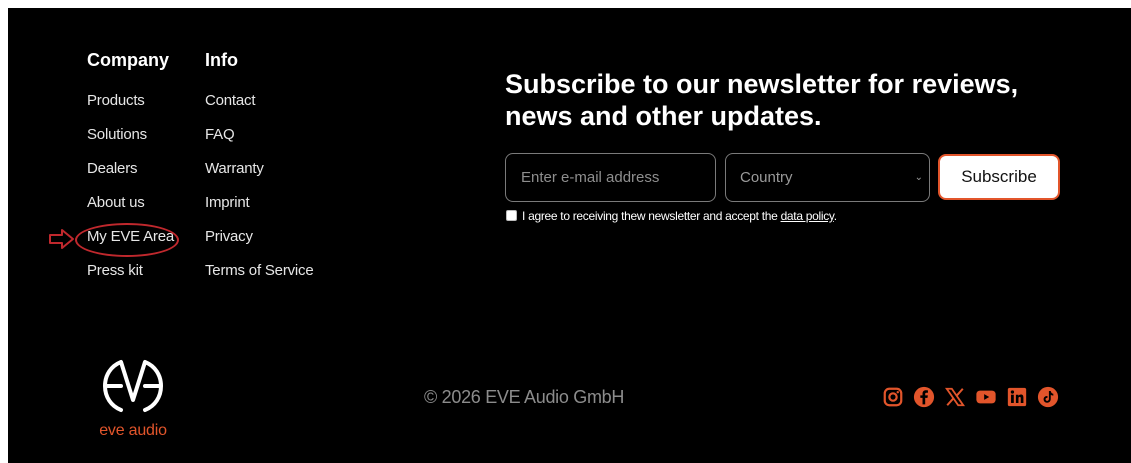 This screenshot has width=1131, height=463. What do you see at coordinates (1017, 397) in the screenshot?
I see `linkedin-icon` at bounding box center [1017, 397].